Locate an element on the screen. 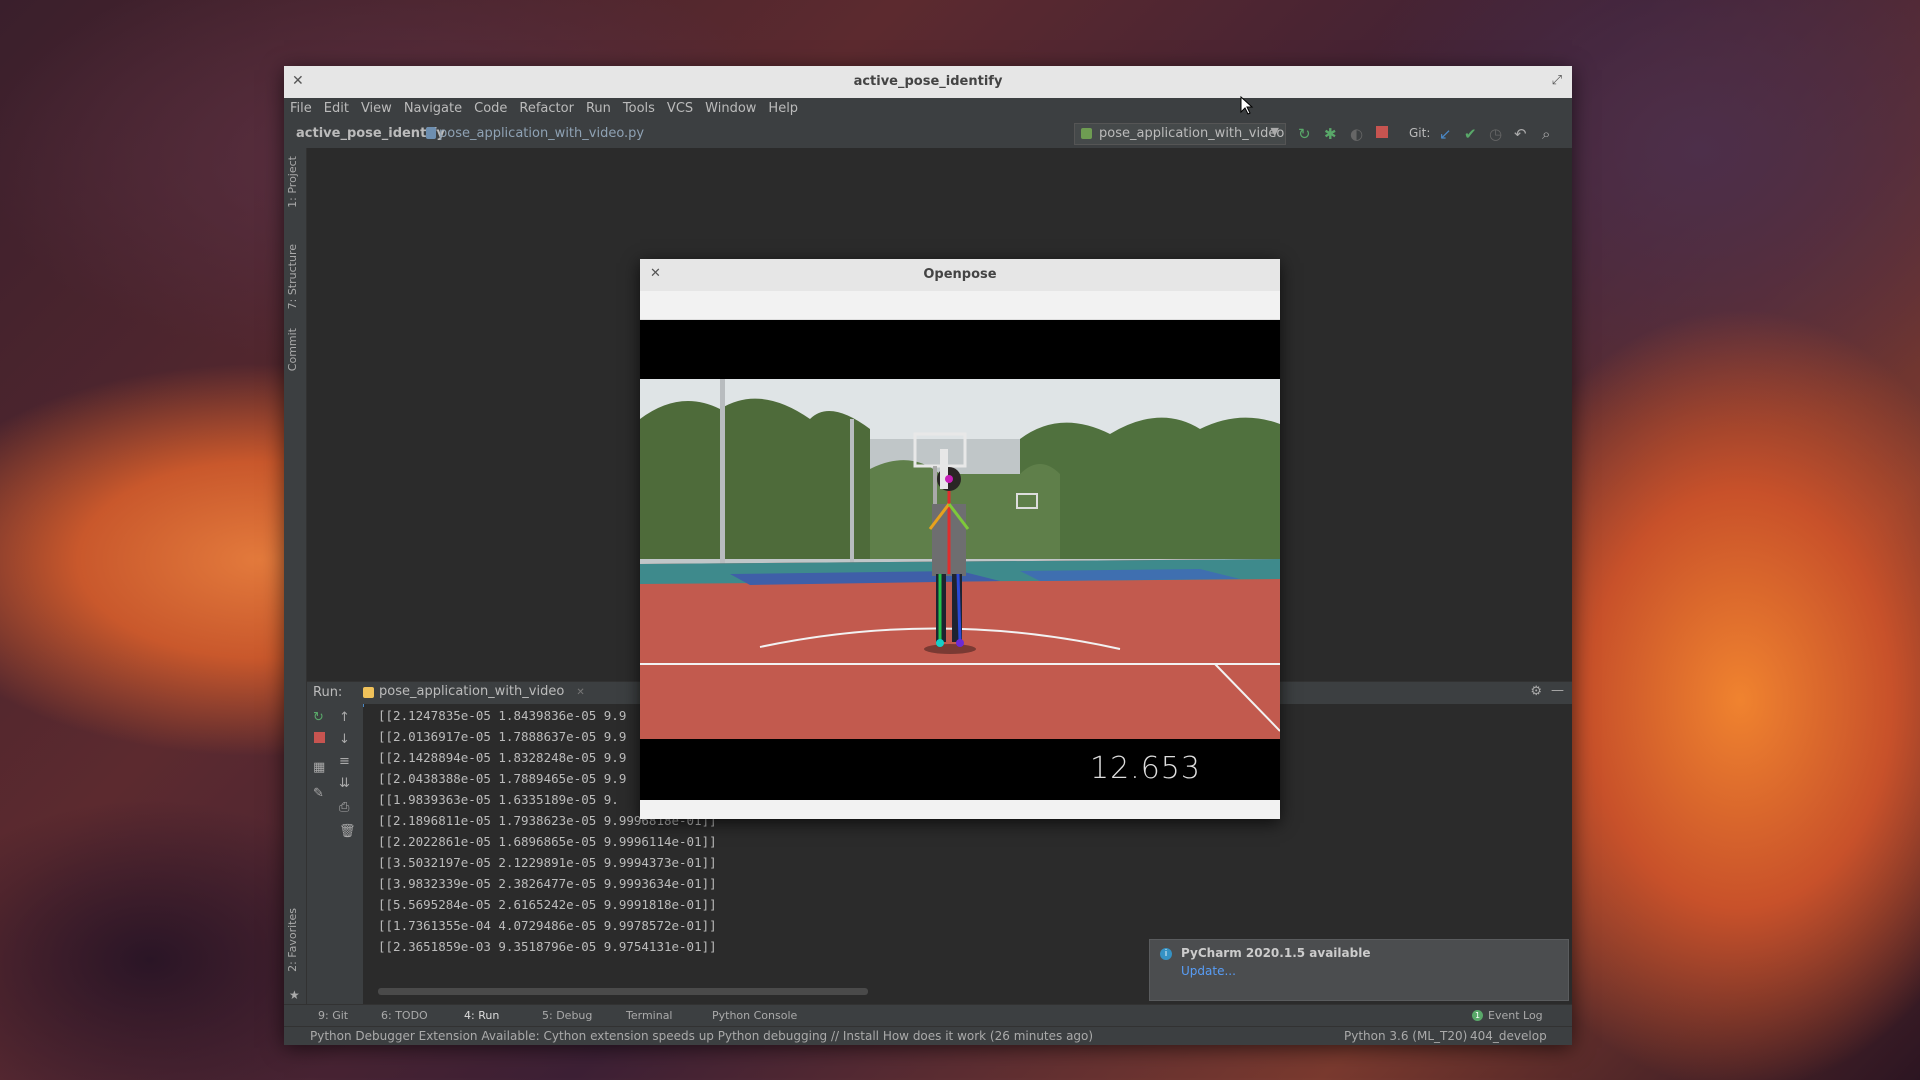  window-title: active_pose_identify is located at coordinates (928, 81).